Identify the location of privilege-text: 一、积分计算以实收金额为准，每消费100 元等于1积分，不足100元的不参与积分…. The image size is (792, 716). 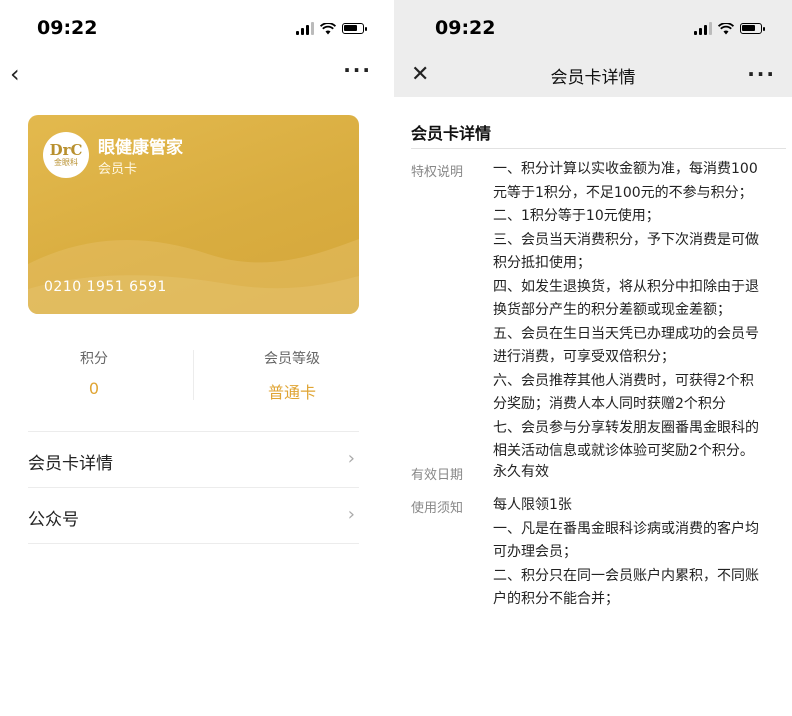
(629, 311).